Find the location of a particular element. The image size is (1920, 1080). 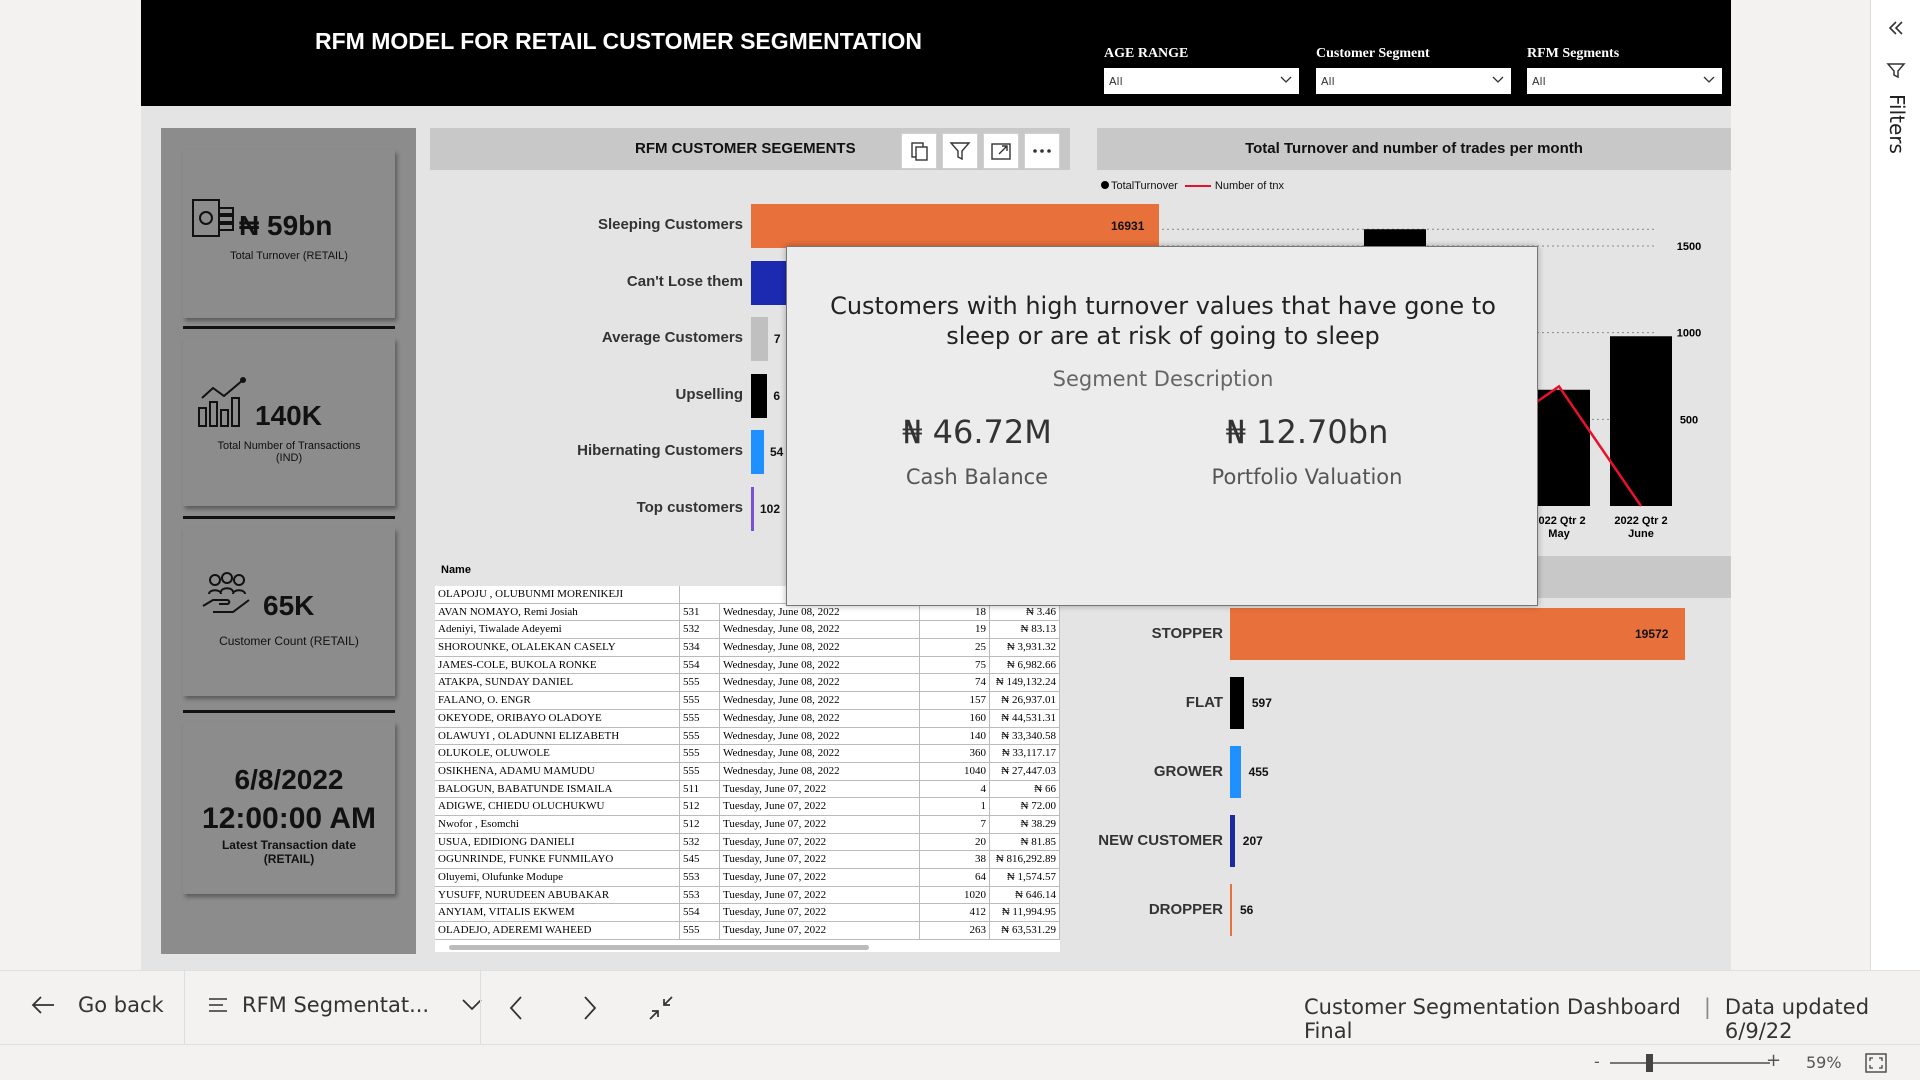

slicer-label: AGE RANGE is located at coordinates (1146, 53).